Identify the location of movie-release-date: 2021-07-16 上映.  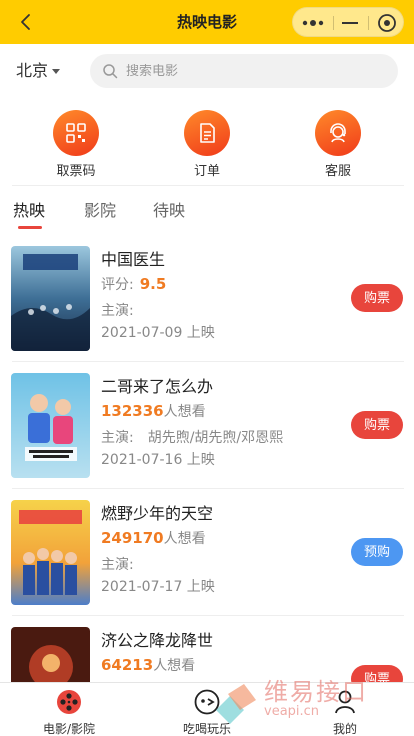
(158, 460).